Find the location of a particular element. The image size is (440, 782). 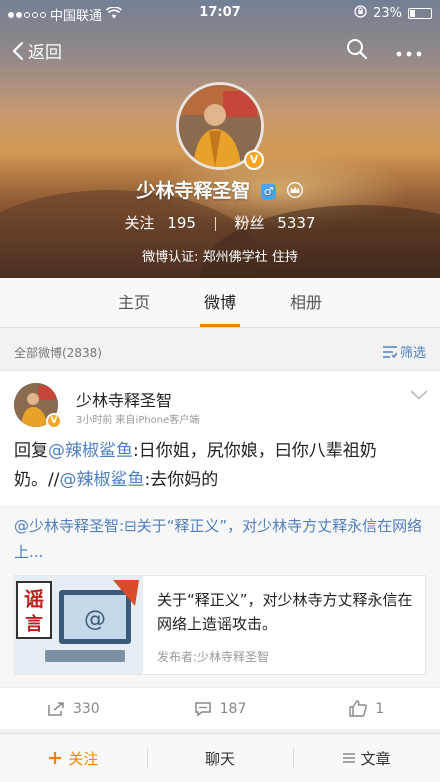

post-author-name: 少林寺释圣智 is located at coordinates (124, 399).